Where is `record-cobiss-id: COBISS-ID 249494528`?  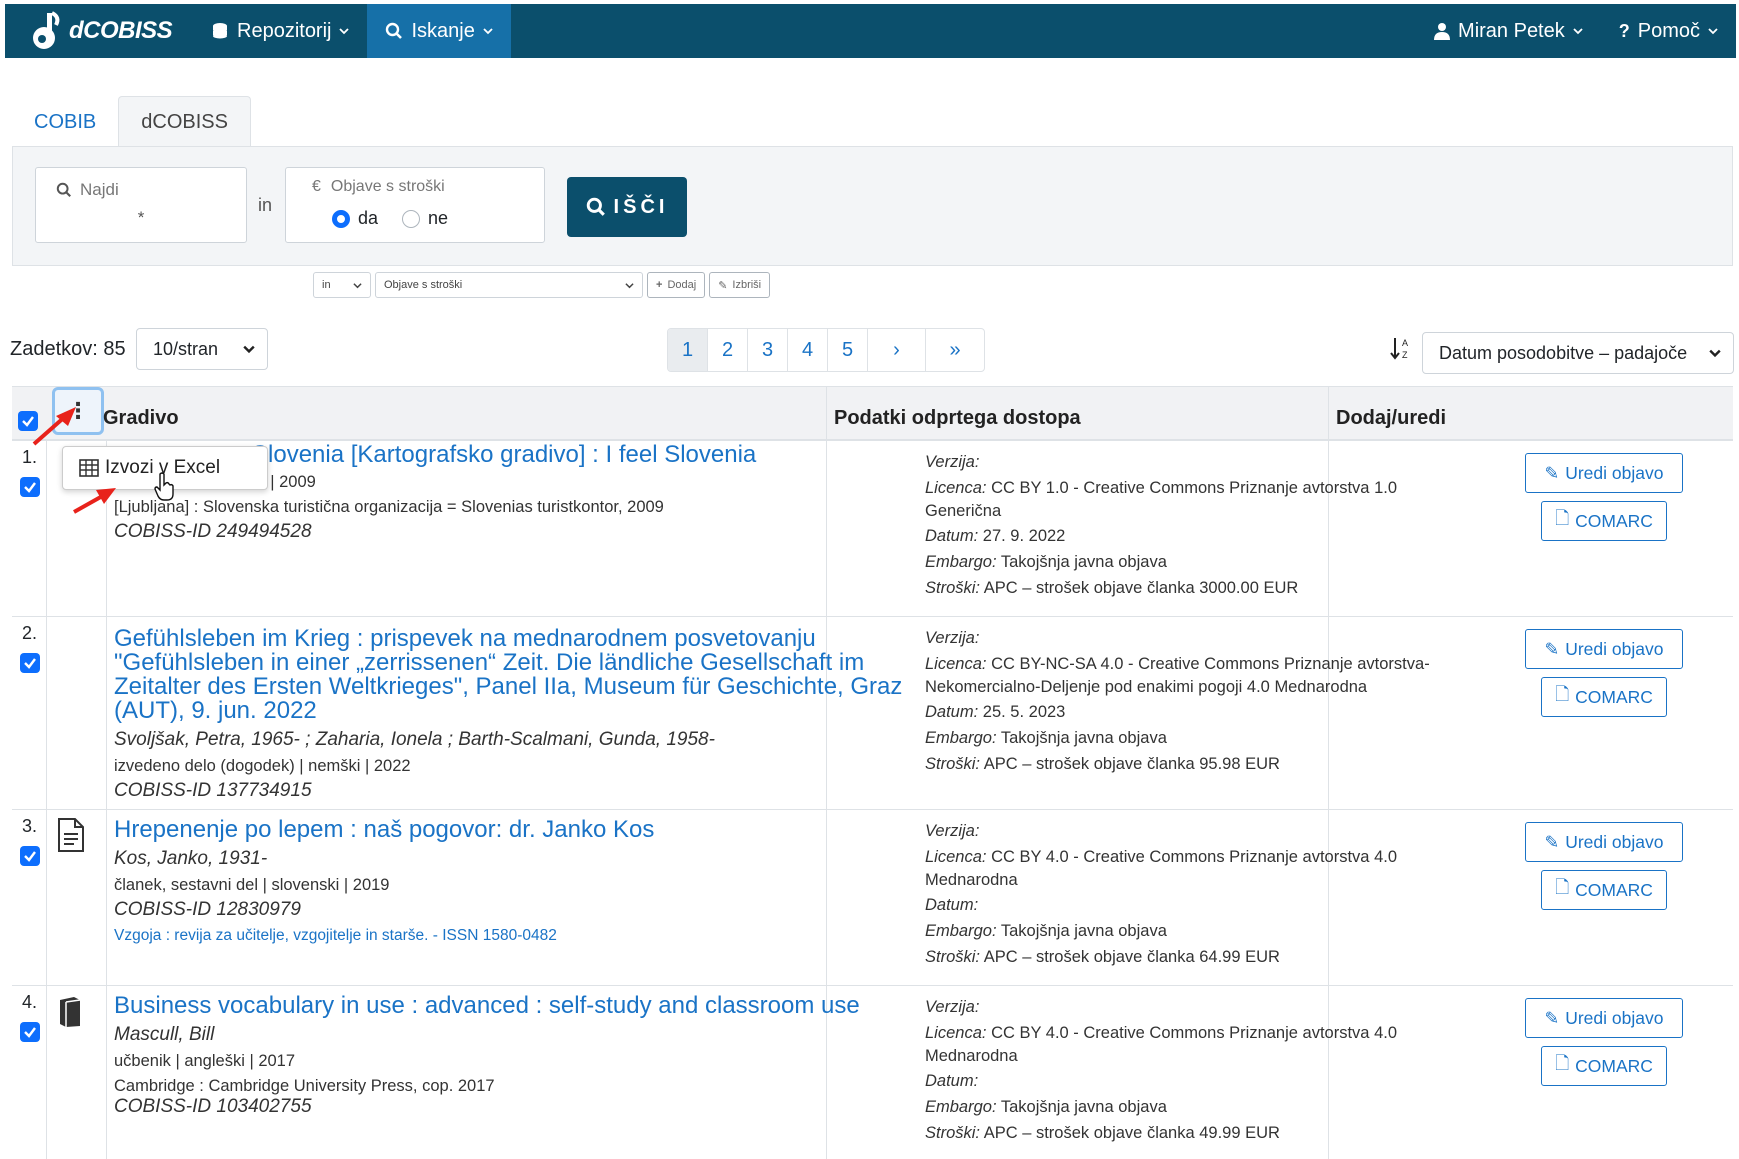 record-cobiss-id: COBISS-ID 249494528 is located at coordinates (213, 531).